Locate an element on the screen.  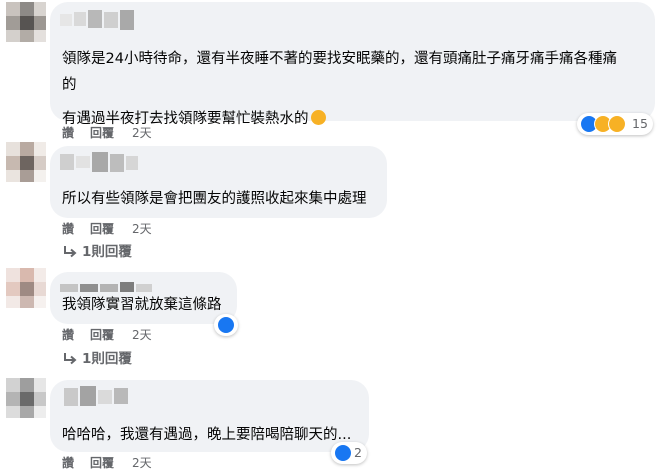
comment-bubble: 我領隊實習就放棄這條路 is located at coordinates (143, 298).